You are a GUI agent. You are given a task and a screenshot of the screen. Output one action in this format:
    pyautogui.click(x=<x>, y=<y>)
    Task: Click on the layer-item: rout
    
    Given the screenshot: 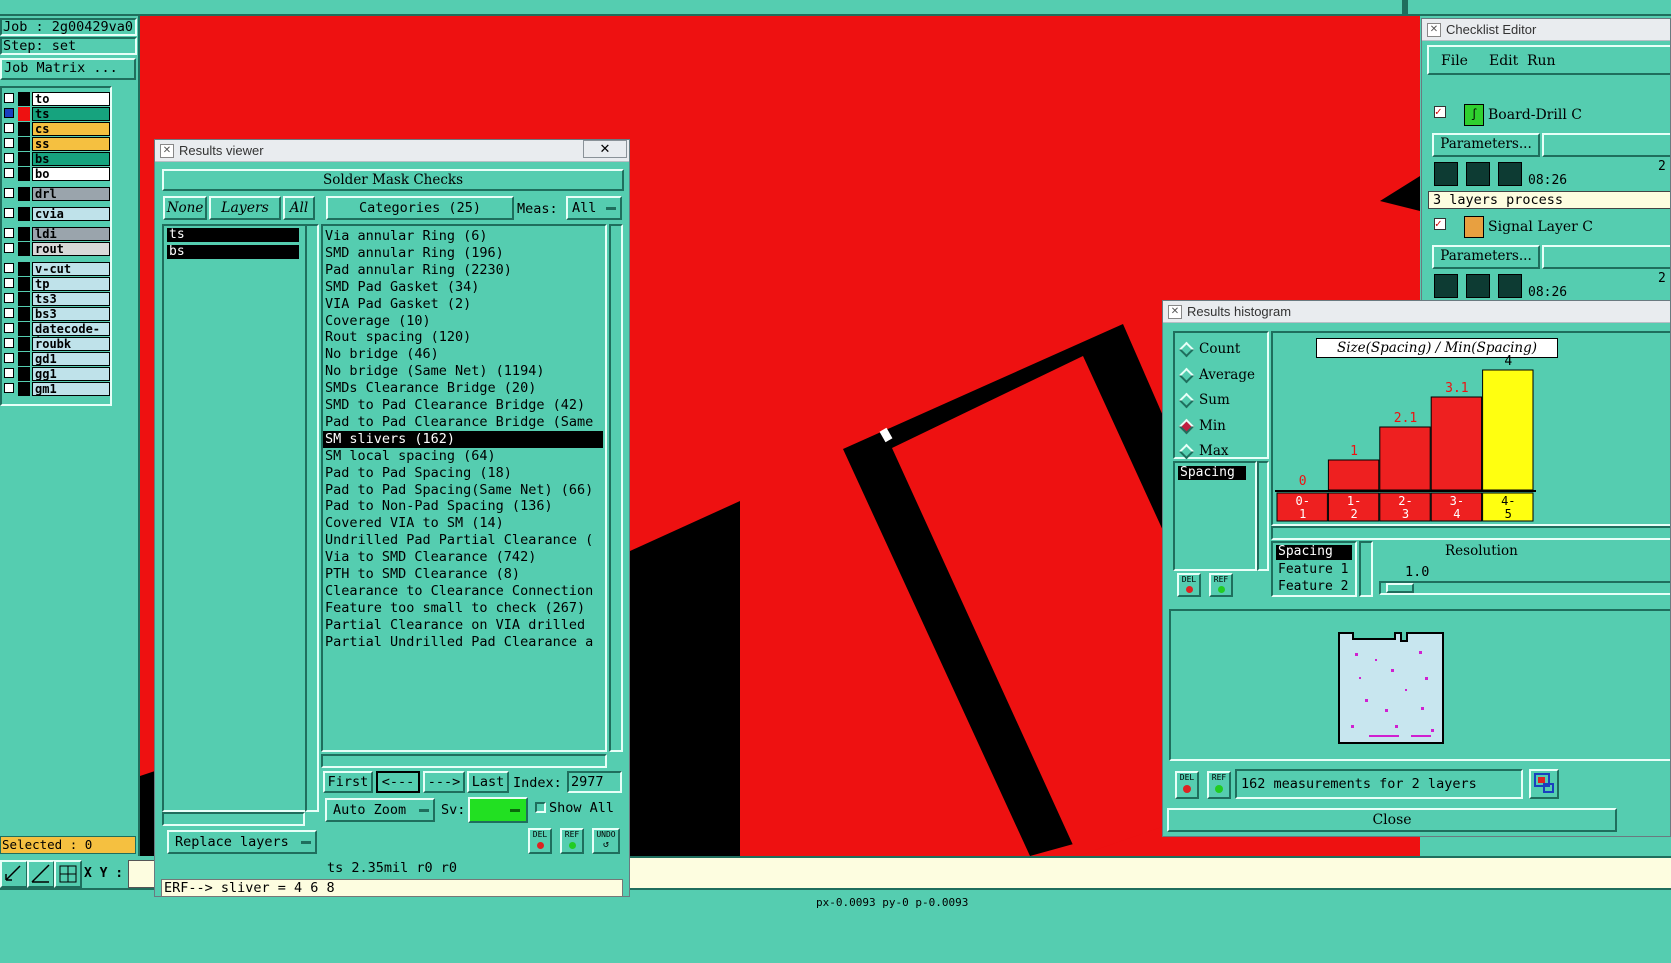 What is the action you would take?
    pyautogui.click(x=71, y=249)
    